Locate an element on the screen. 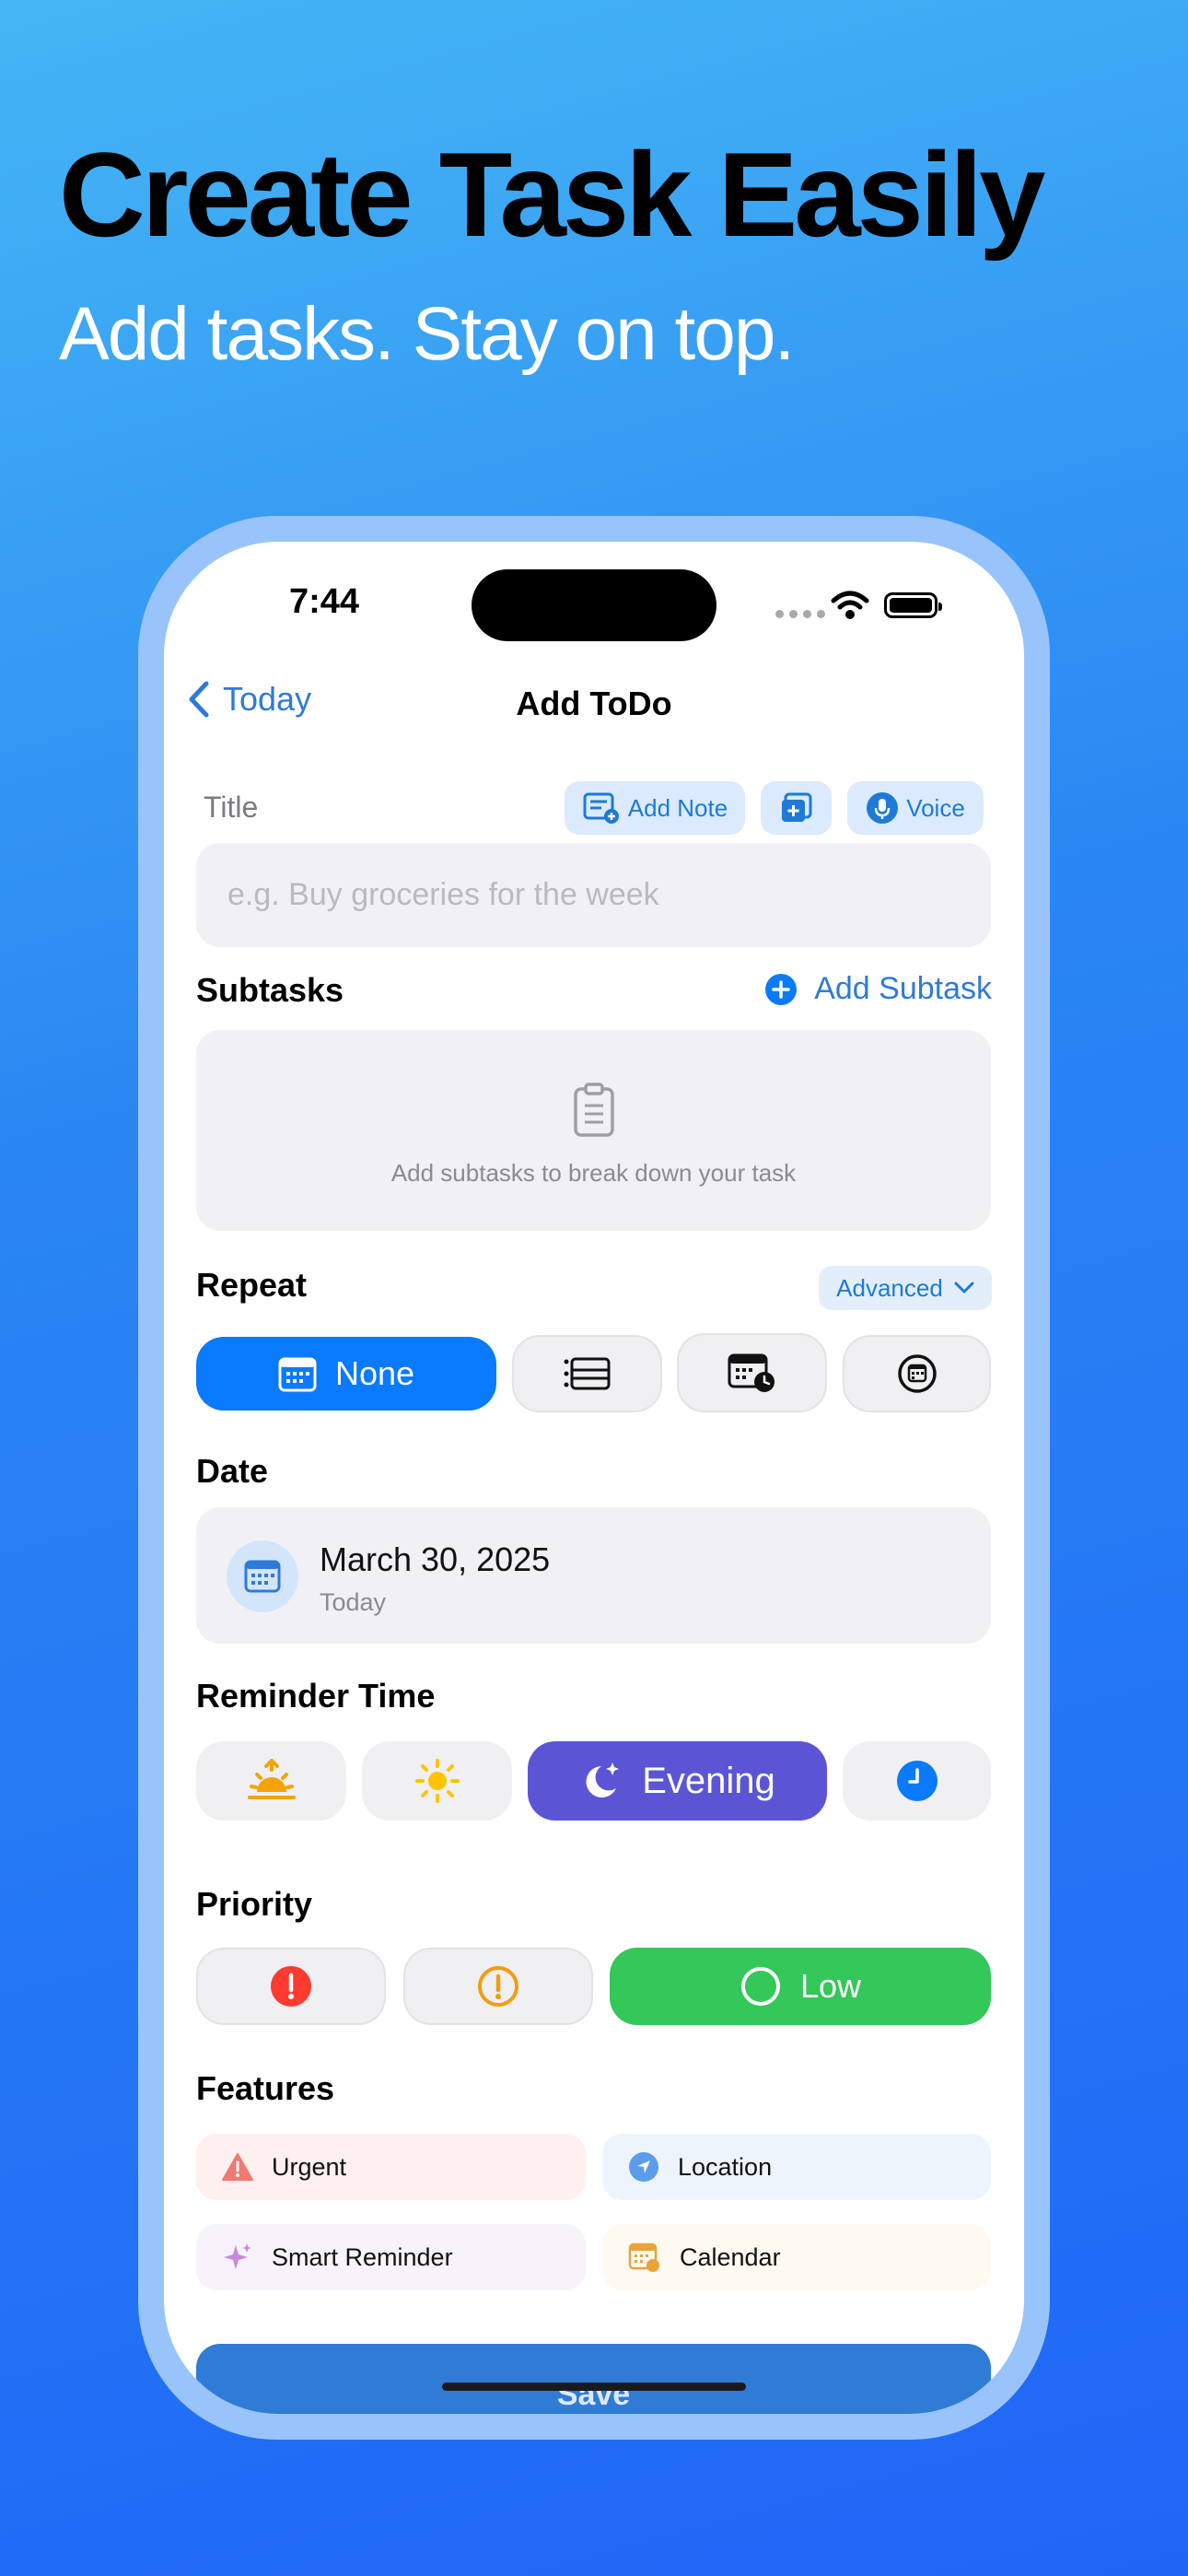 Image resolution: width=1188 pixels, height=2576 pixels. repeat-option-weekly is located at coordinates (752, 1372).